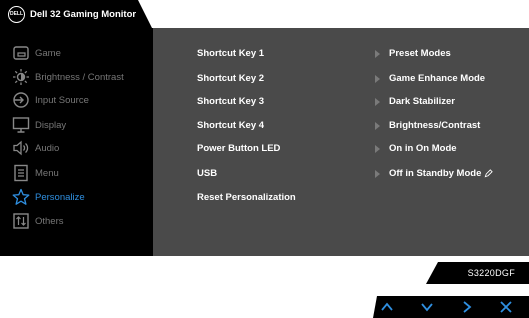 The height and width of the screenshot is (318, 529). Describe the element at coordinates (451, 307) in the screenshot. I see `joystick-buttons` at that location.